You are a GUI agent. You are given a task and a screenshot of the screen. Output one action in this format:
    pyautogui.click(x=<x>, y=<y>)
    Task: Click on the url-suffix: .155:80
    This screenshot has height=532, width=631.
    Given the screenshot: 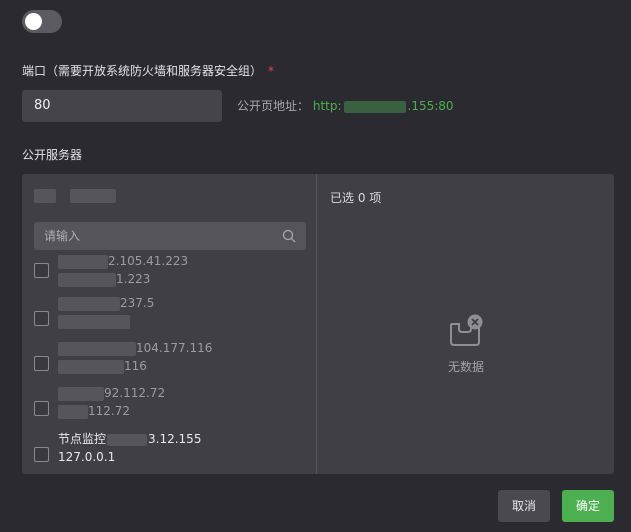 What is the action you would take?
    pyautogui.click(x=430, y=106)
    